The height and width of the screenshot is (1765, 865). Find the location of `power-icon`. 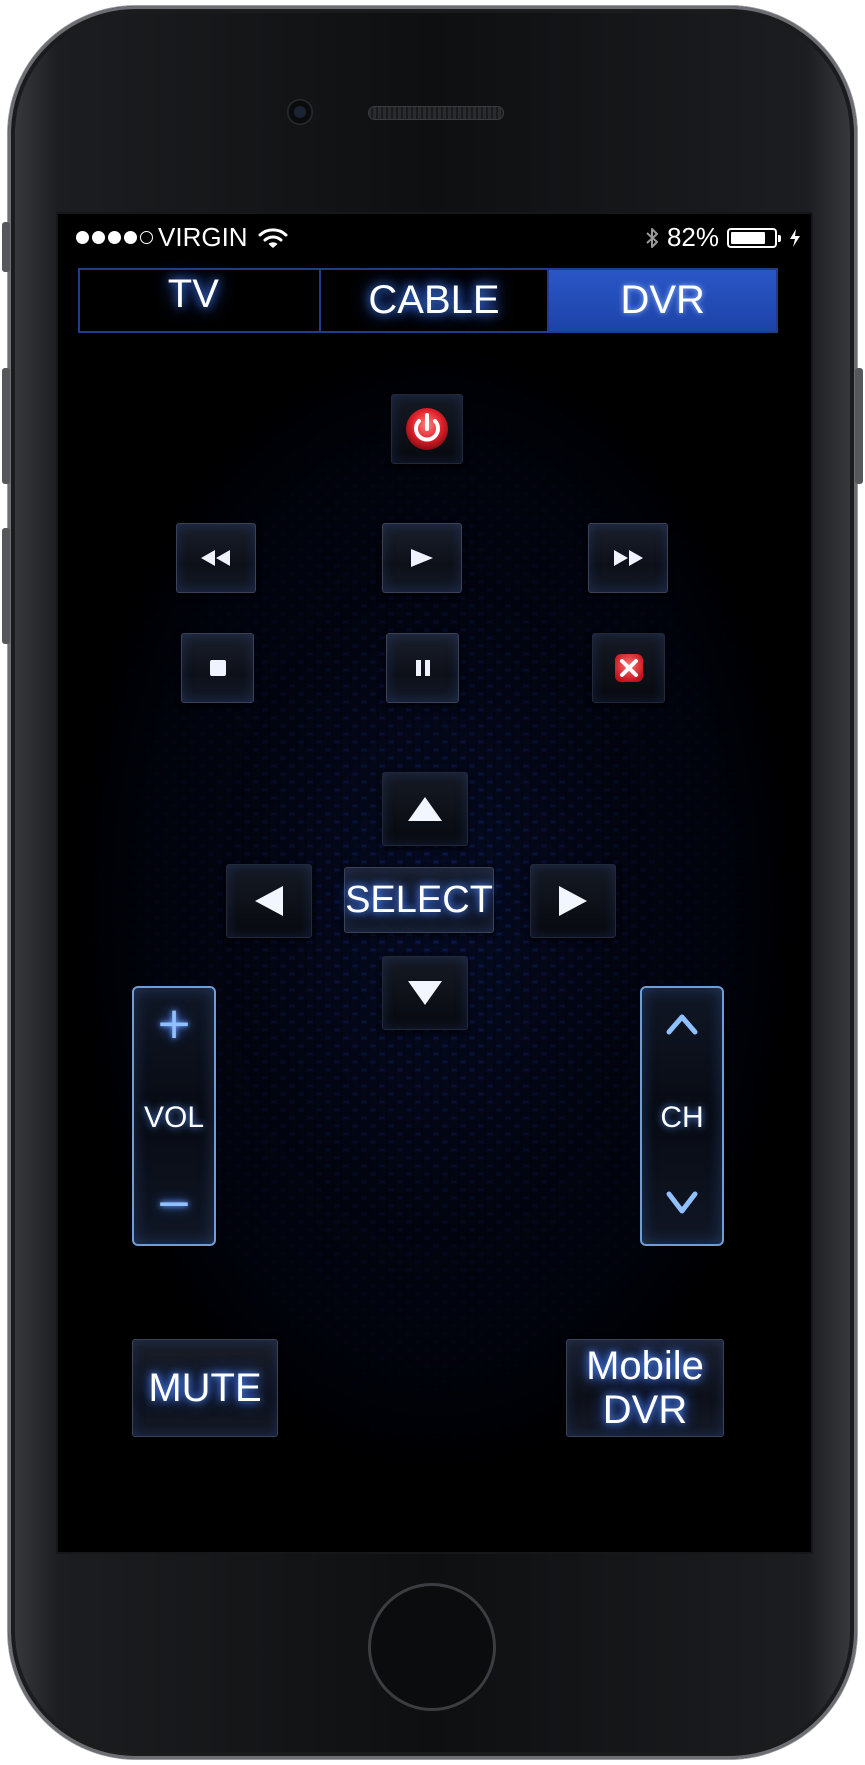

power-icon is located at coordinates (427, 429).